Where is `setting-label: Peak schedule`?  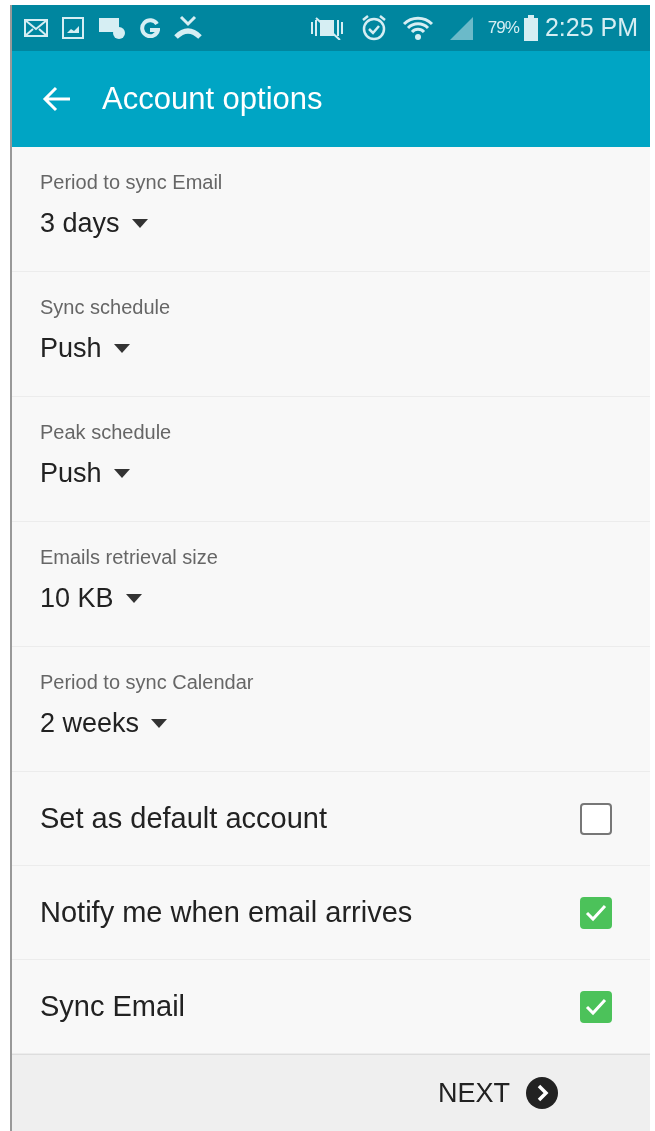 setting-label: Peak schedule is located at coordinates (106, 433).